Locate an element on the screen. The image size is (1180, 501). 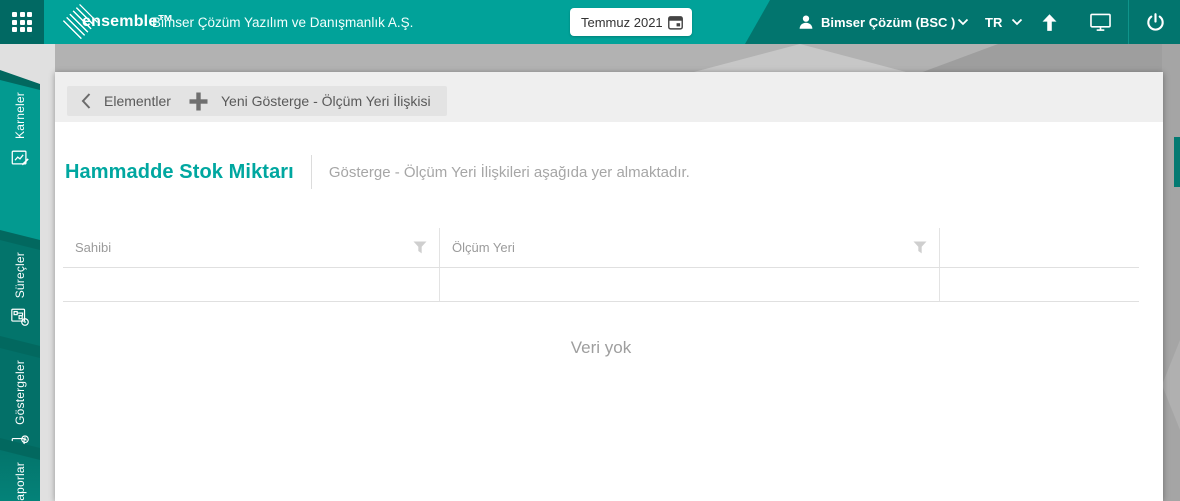
vertical-scrollbar-thumb is located at coordinates (1177, 162).